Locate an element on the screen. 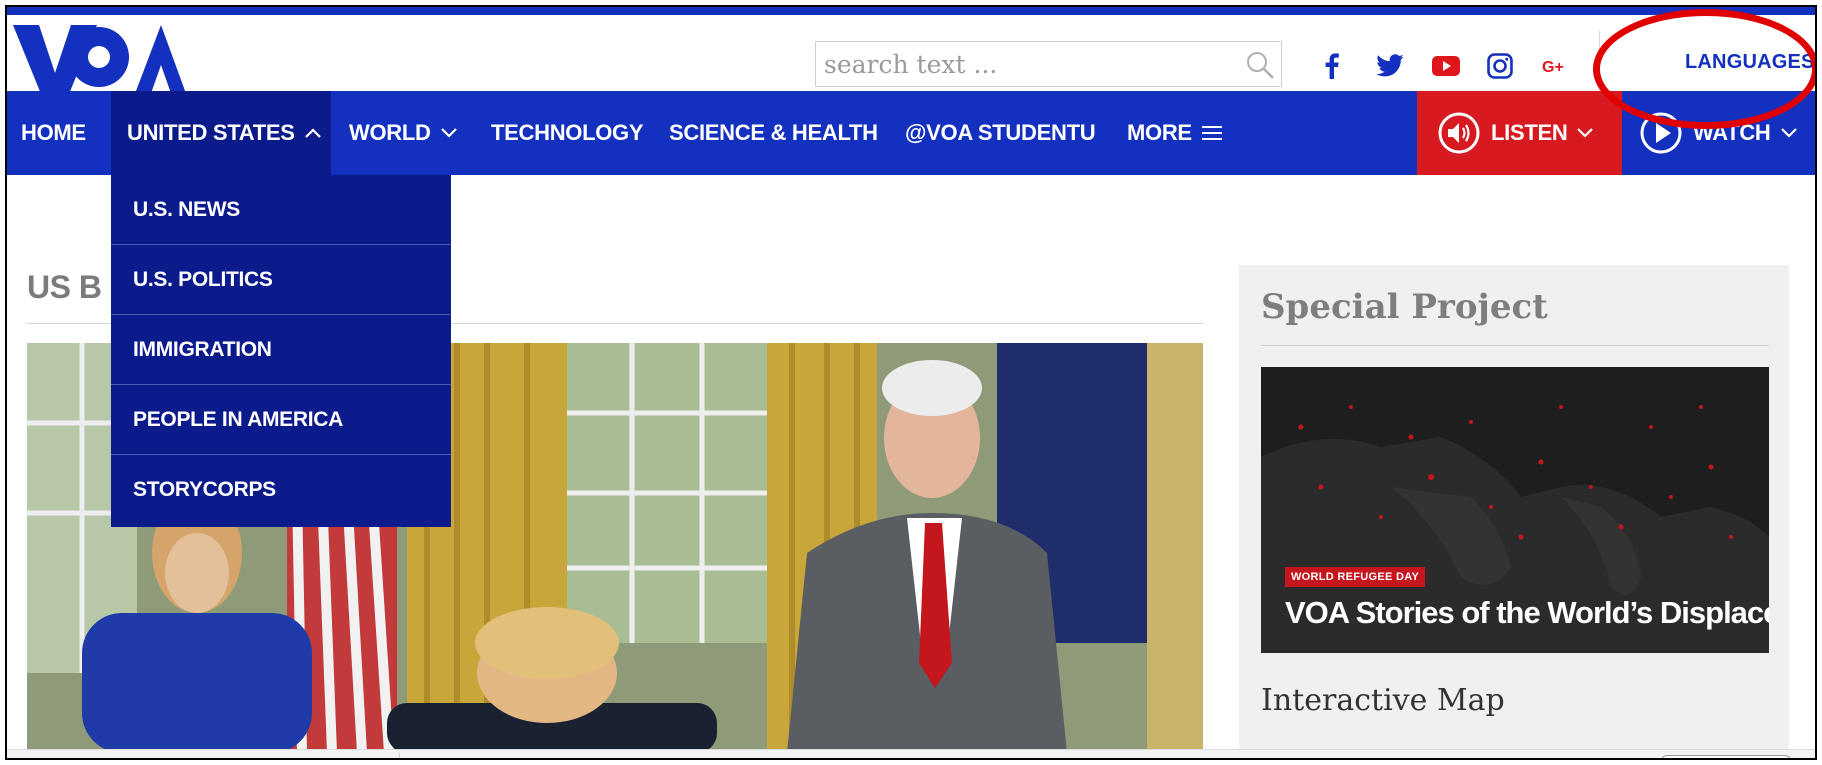  hamburger-icon is located at coordinates (1211, 133).